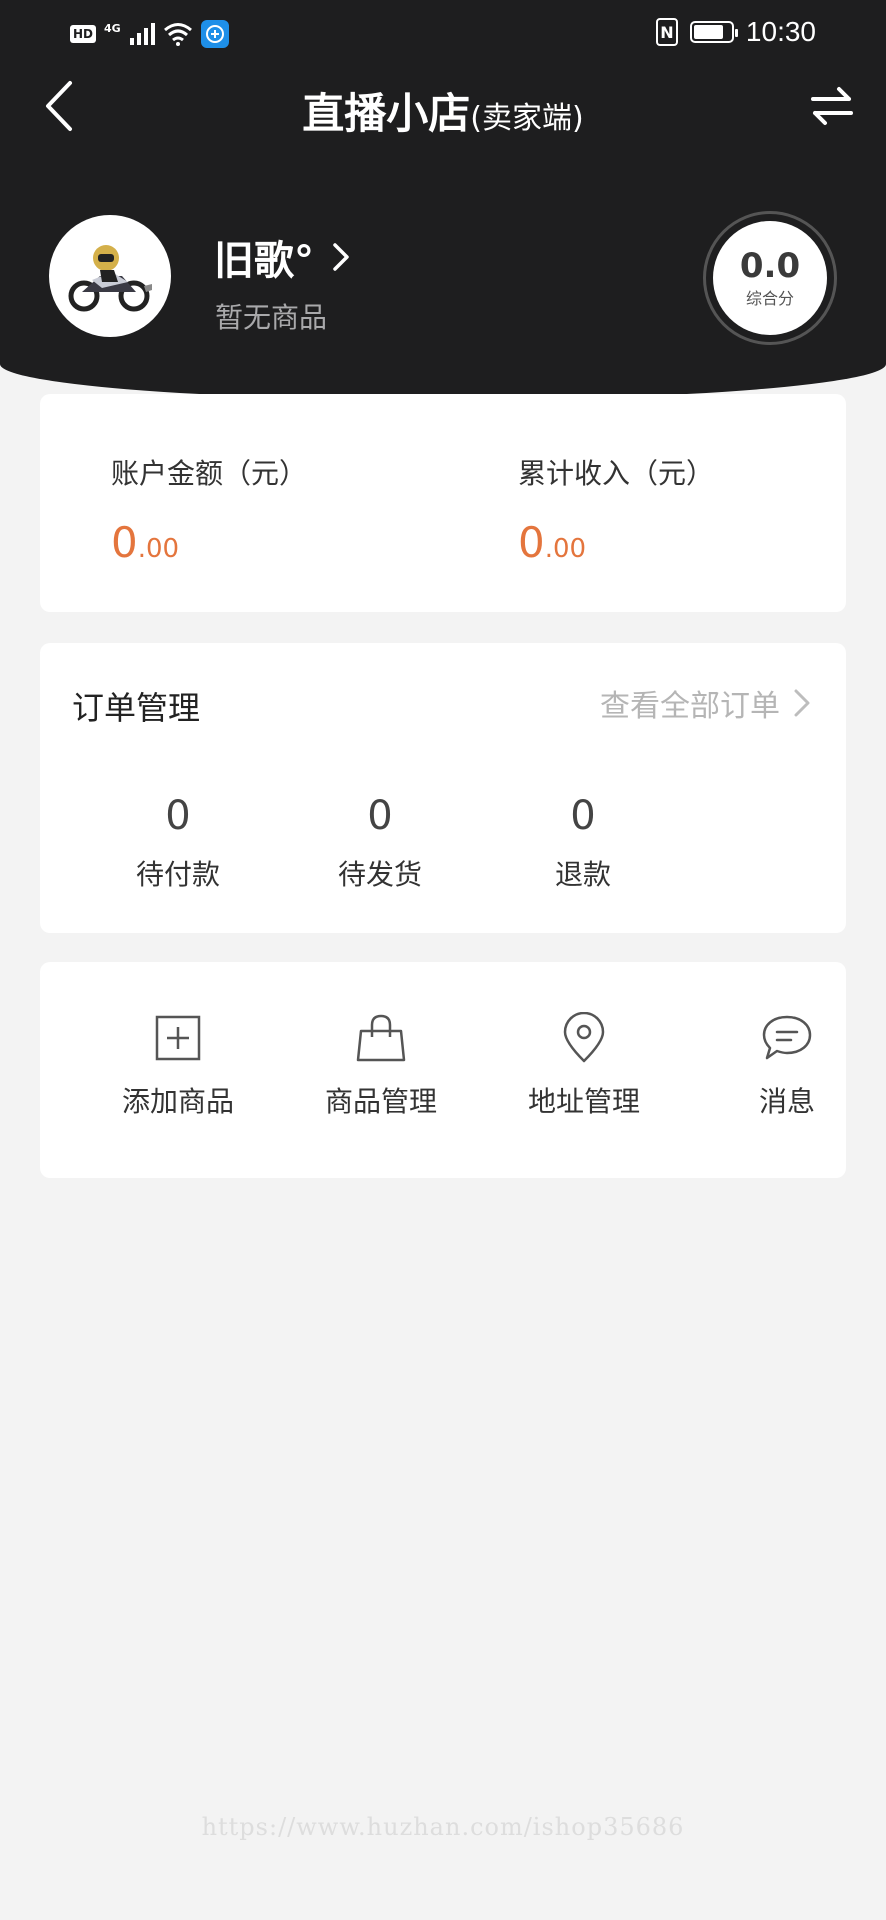  I want to click on account-balance-int: 0, so click(124, 542).